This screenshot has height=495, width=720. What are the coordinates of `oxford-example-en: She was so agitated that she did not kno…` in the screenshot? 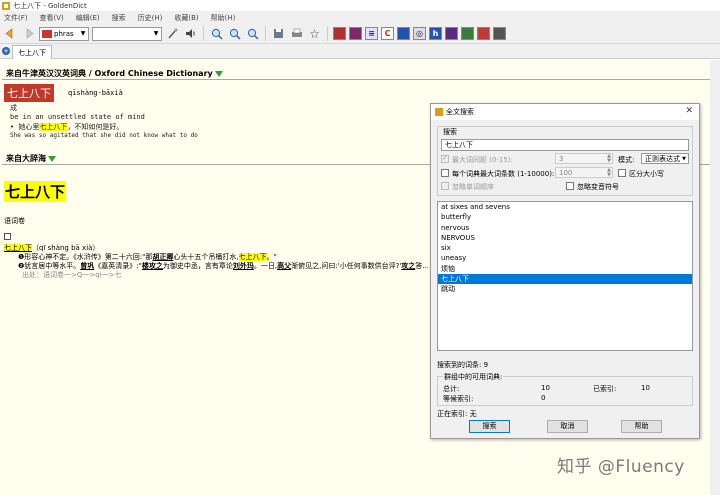 It's located at (104, 135).